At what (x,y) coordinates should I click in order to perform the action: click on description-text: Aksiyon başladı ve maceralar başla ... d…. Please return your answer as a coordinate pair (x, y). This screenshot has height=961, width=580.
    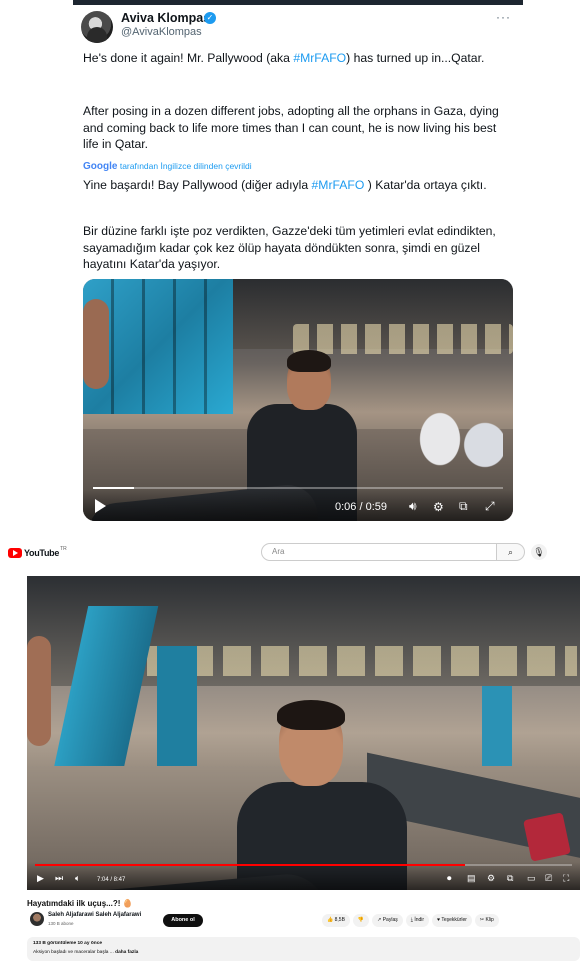
    Looking at the image, I should click on (85, 952).